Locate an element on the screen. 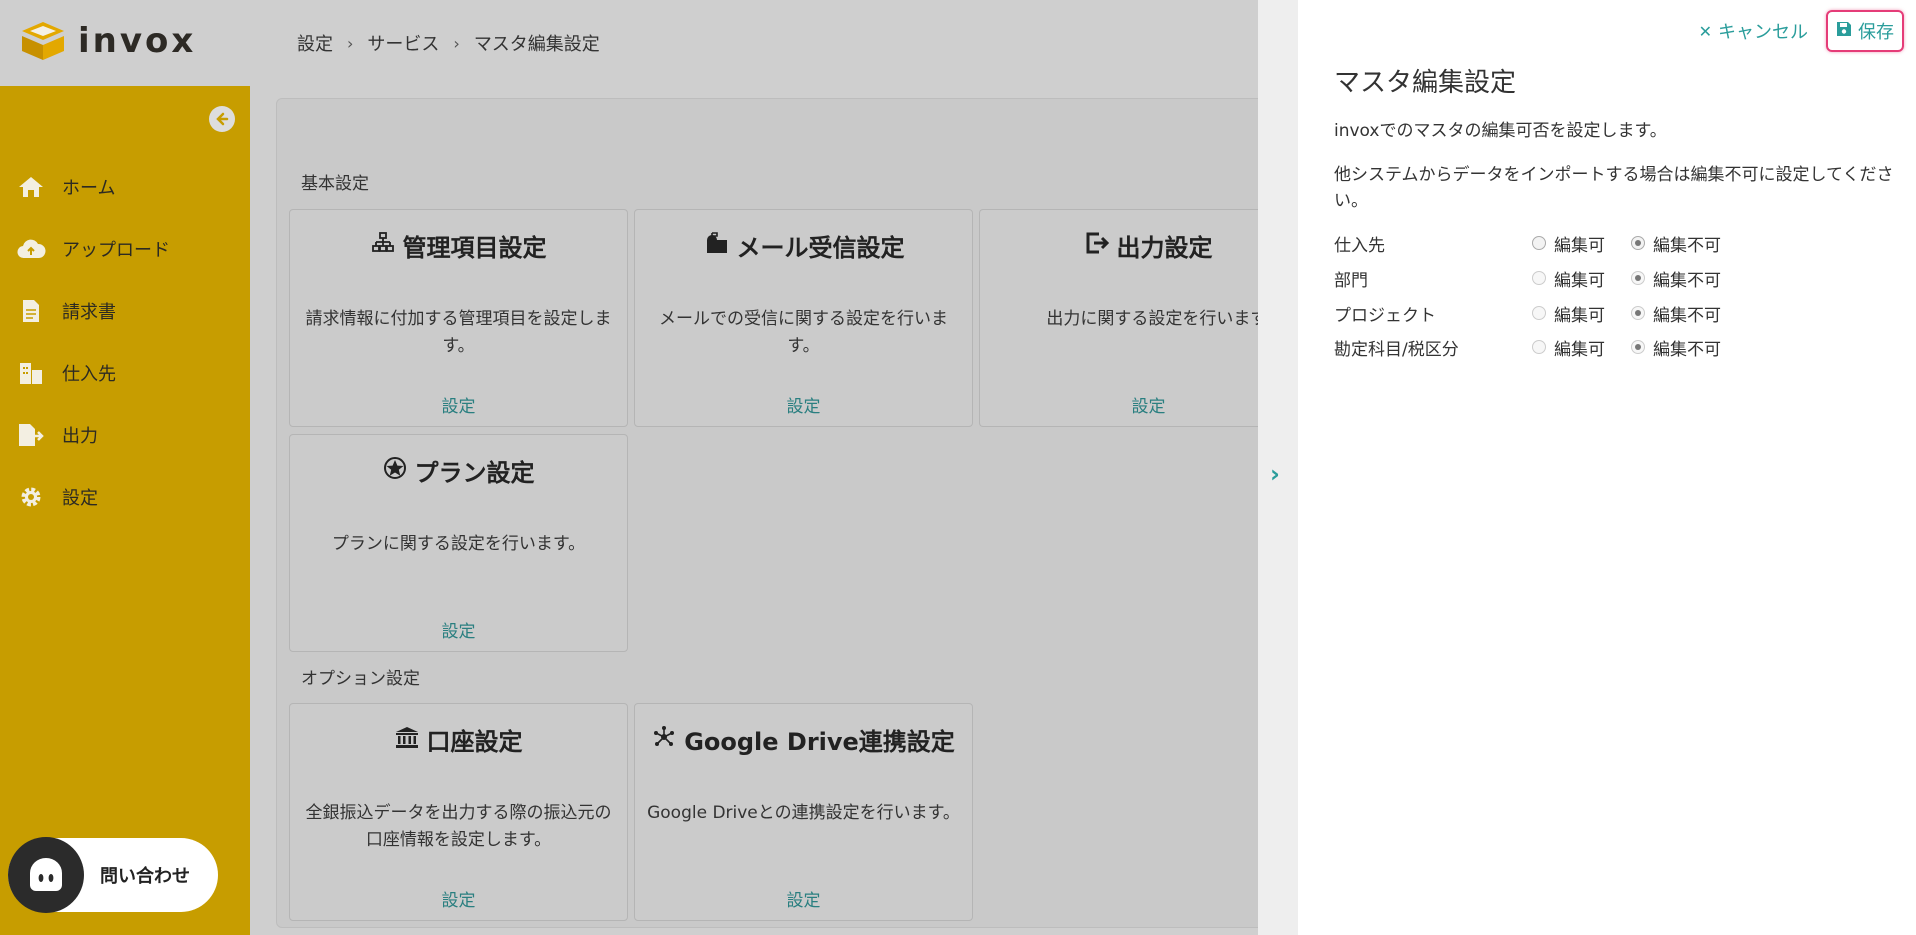 The image size is (1916, 935). card-title: 管理項目設定 is located at coordinates (474, 248).